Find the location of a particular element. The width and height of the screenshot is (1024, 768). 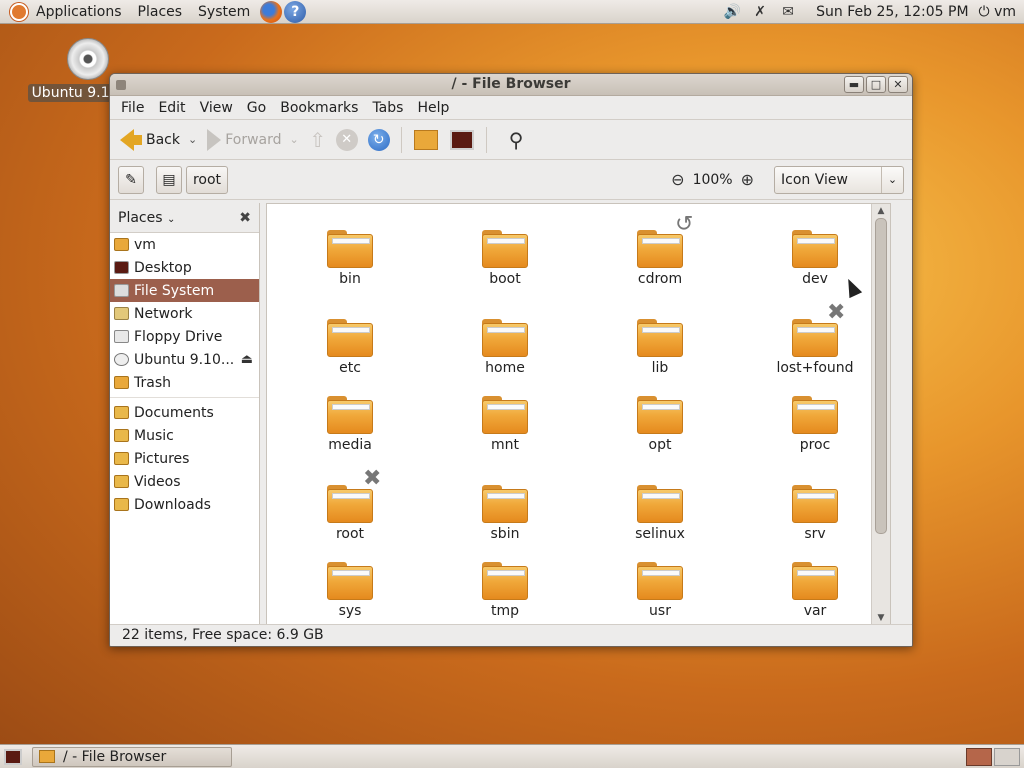

volume-icon: 🔊 is located at coordinates (732, 12).